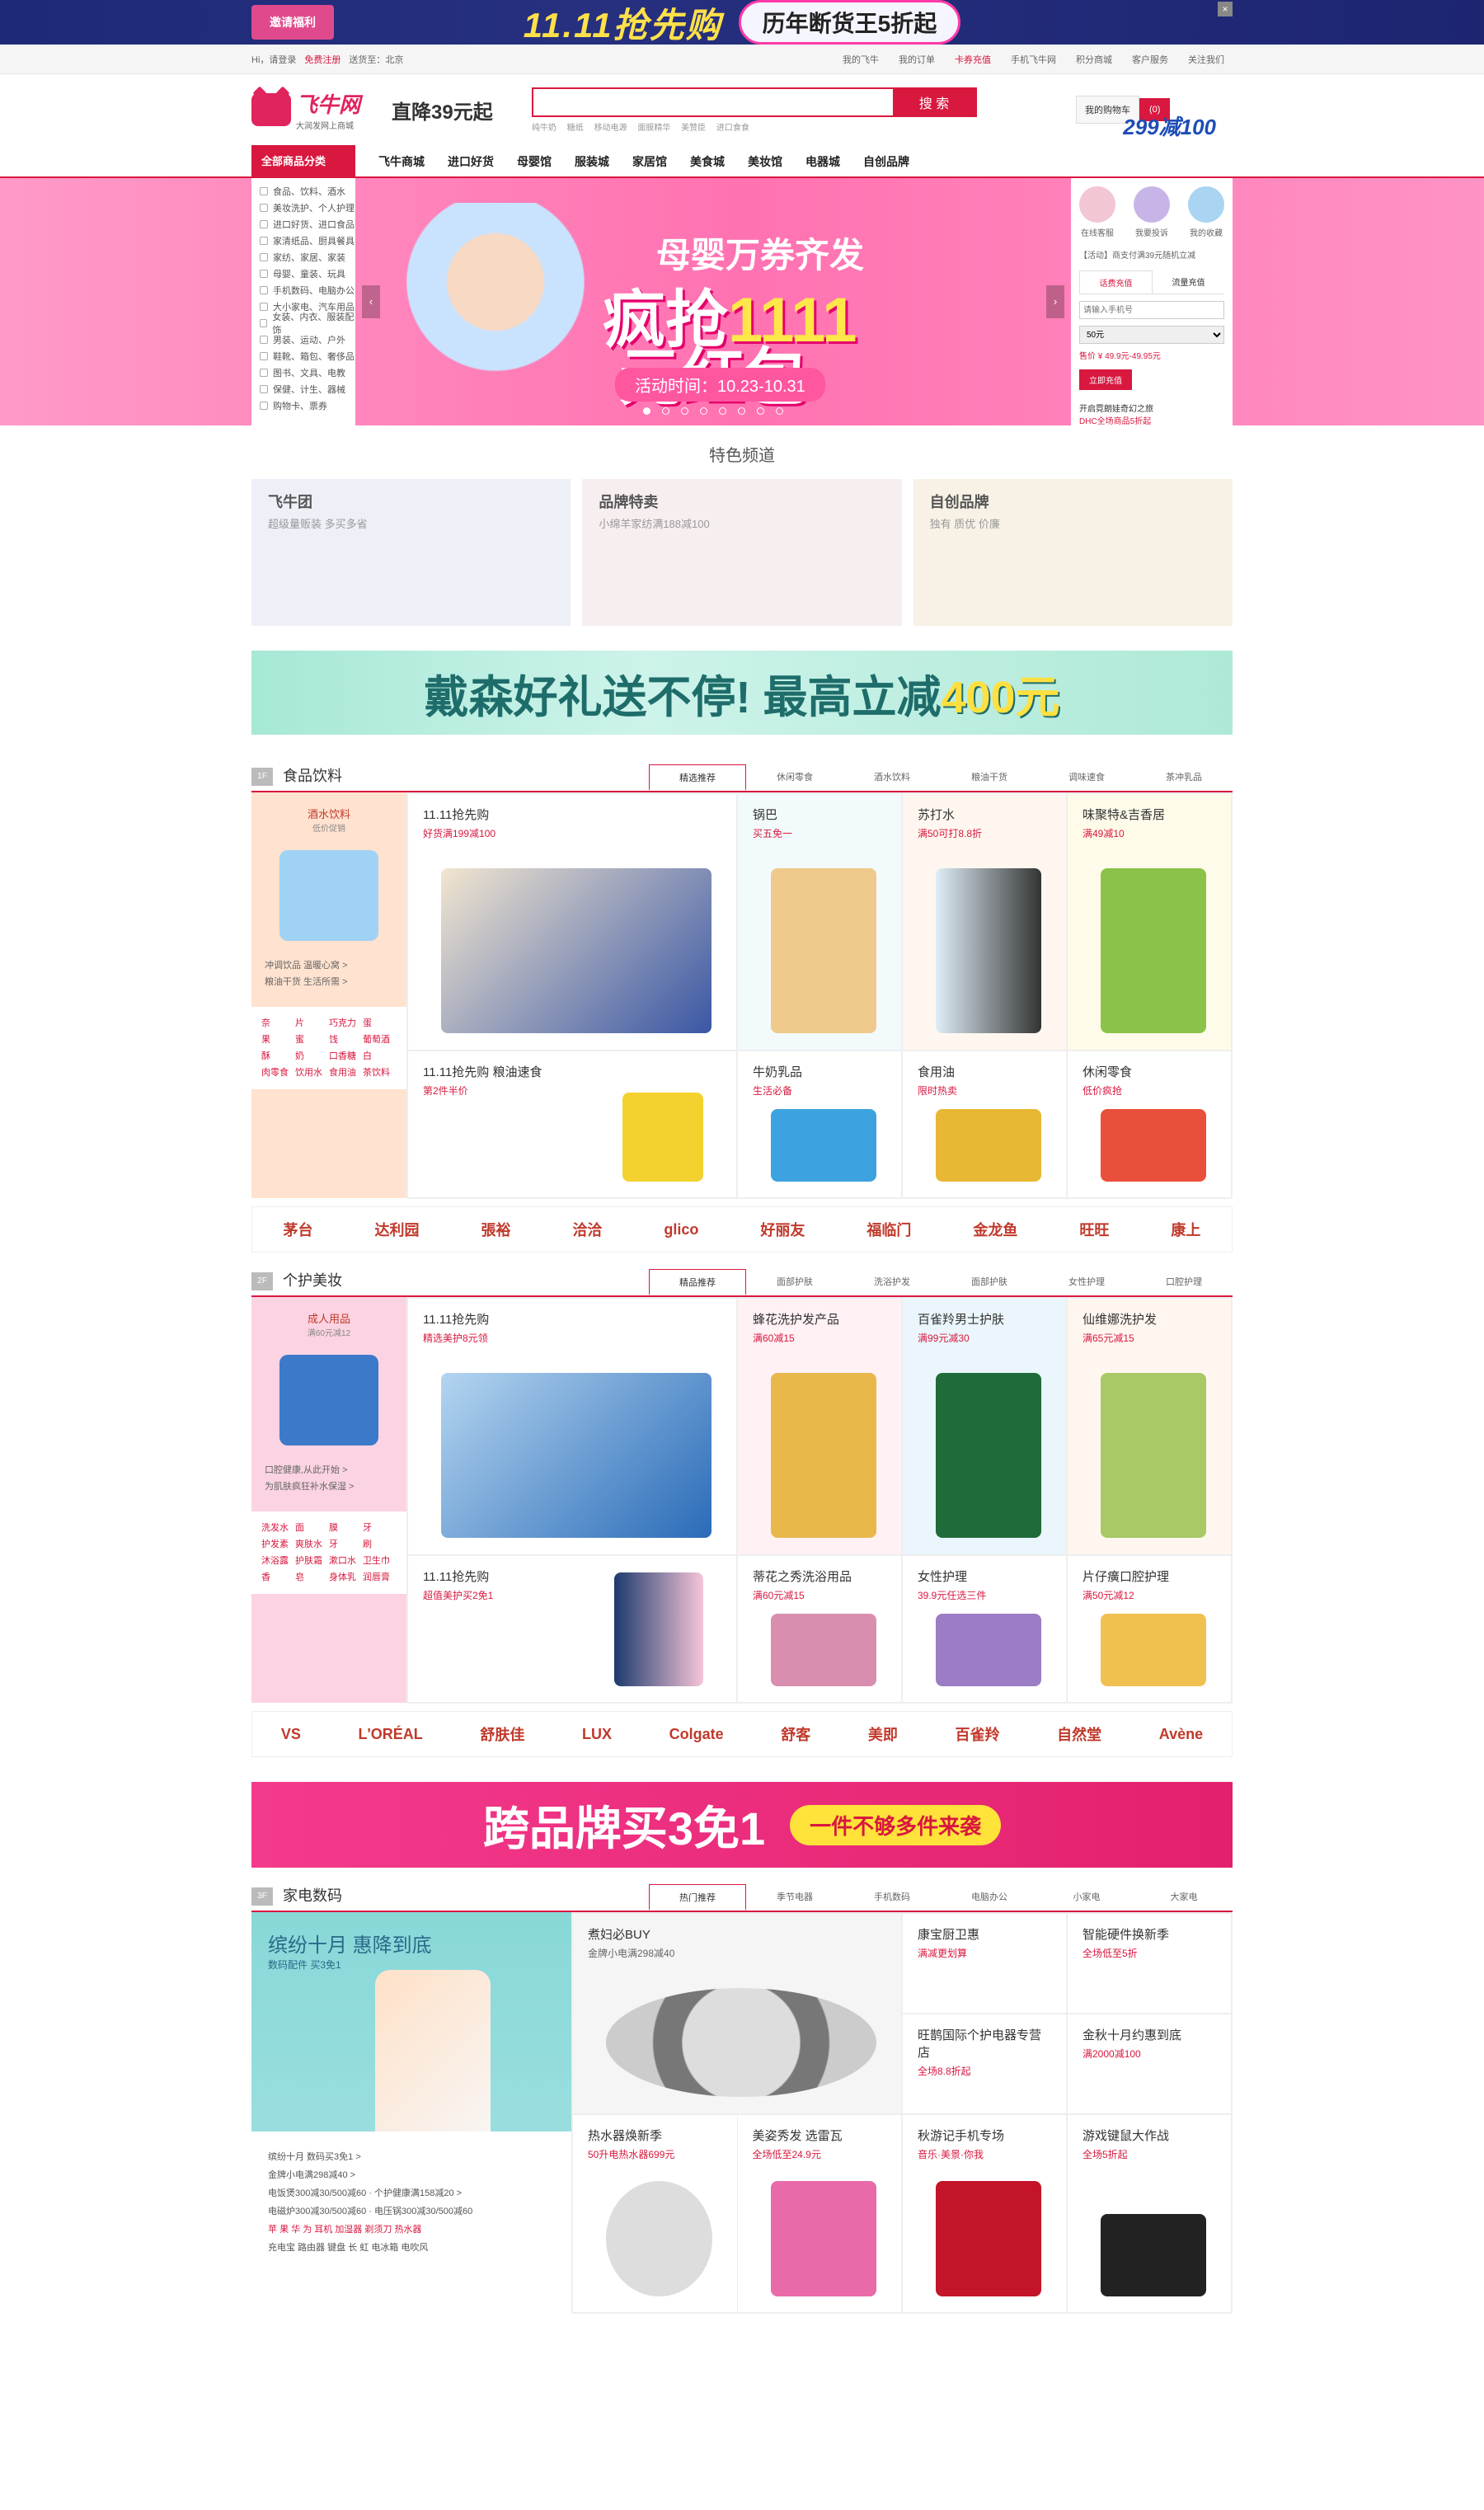 The width and height of the screenshot is (1484, 2510). Describe the element at coordinates (819, 1426) in the screenshot. I see `product-cell: 蜂花洗护发产品 满60减15` at that location.